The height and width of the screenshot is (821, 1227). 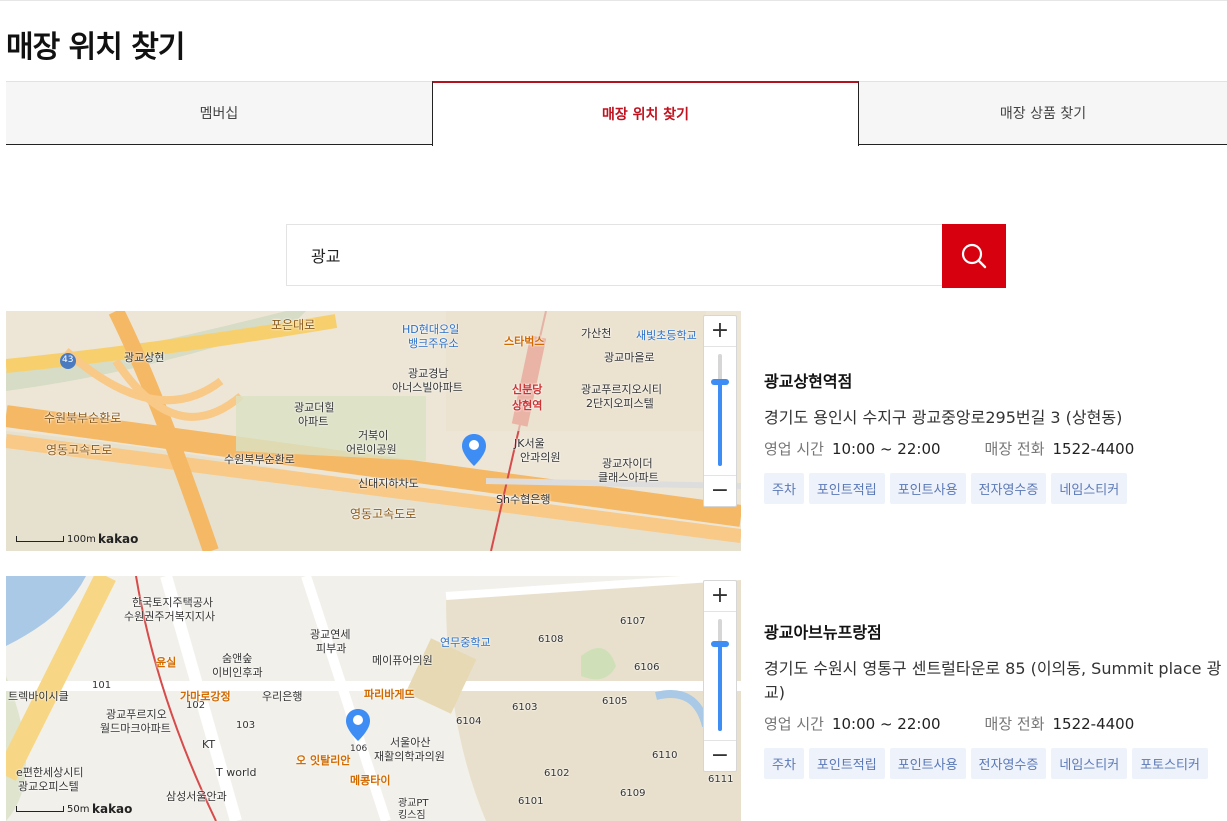 What do you see at coordinates (995, 380) in the screenshot?
I see `store-name: 광교상현역점` at bounding box center [995, 380].